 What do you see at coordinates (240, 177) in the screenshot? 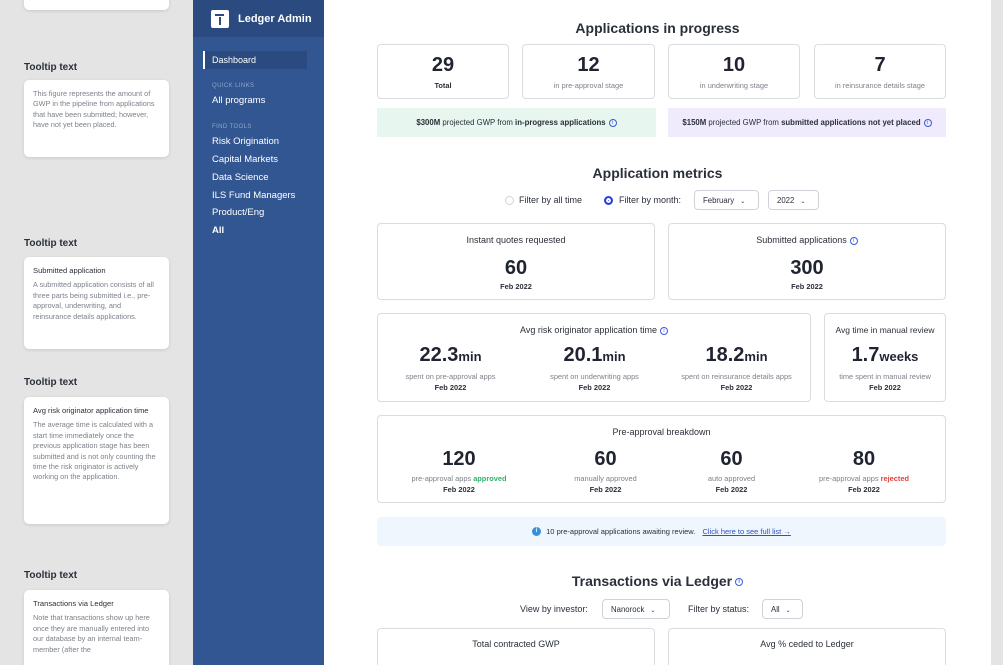
I see `sidebar-item-data-science: Data Science` at bounding box center [240, 177].